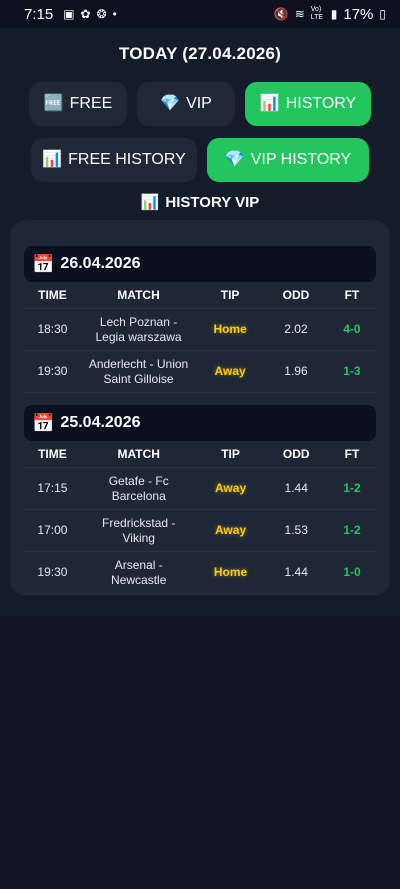  What do you see at coordinates (382, 14) in the screenshot?
I see `battery-icon: ▯` at bounding box center [382, 14].